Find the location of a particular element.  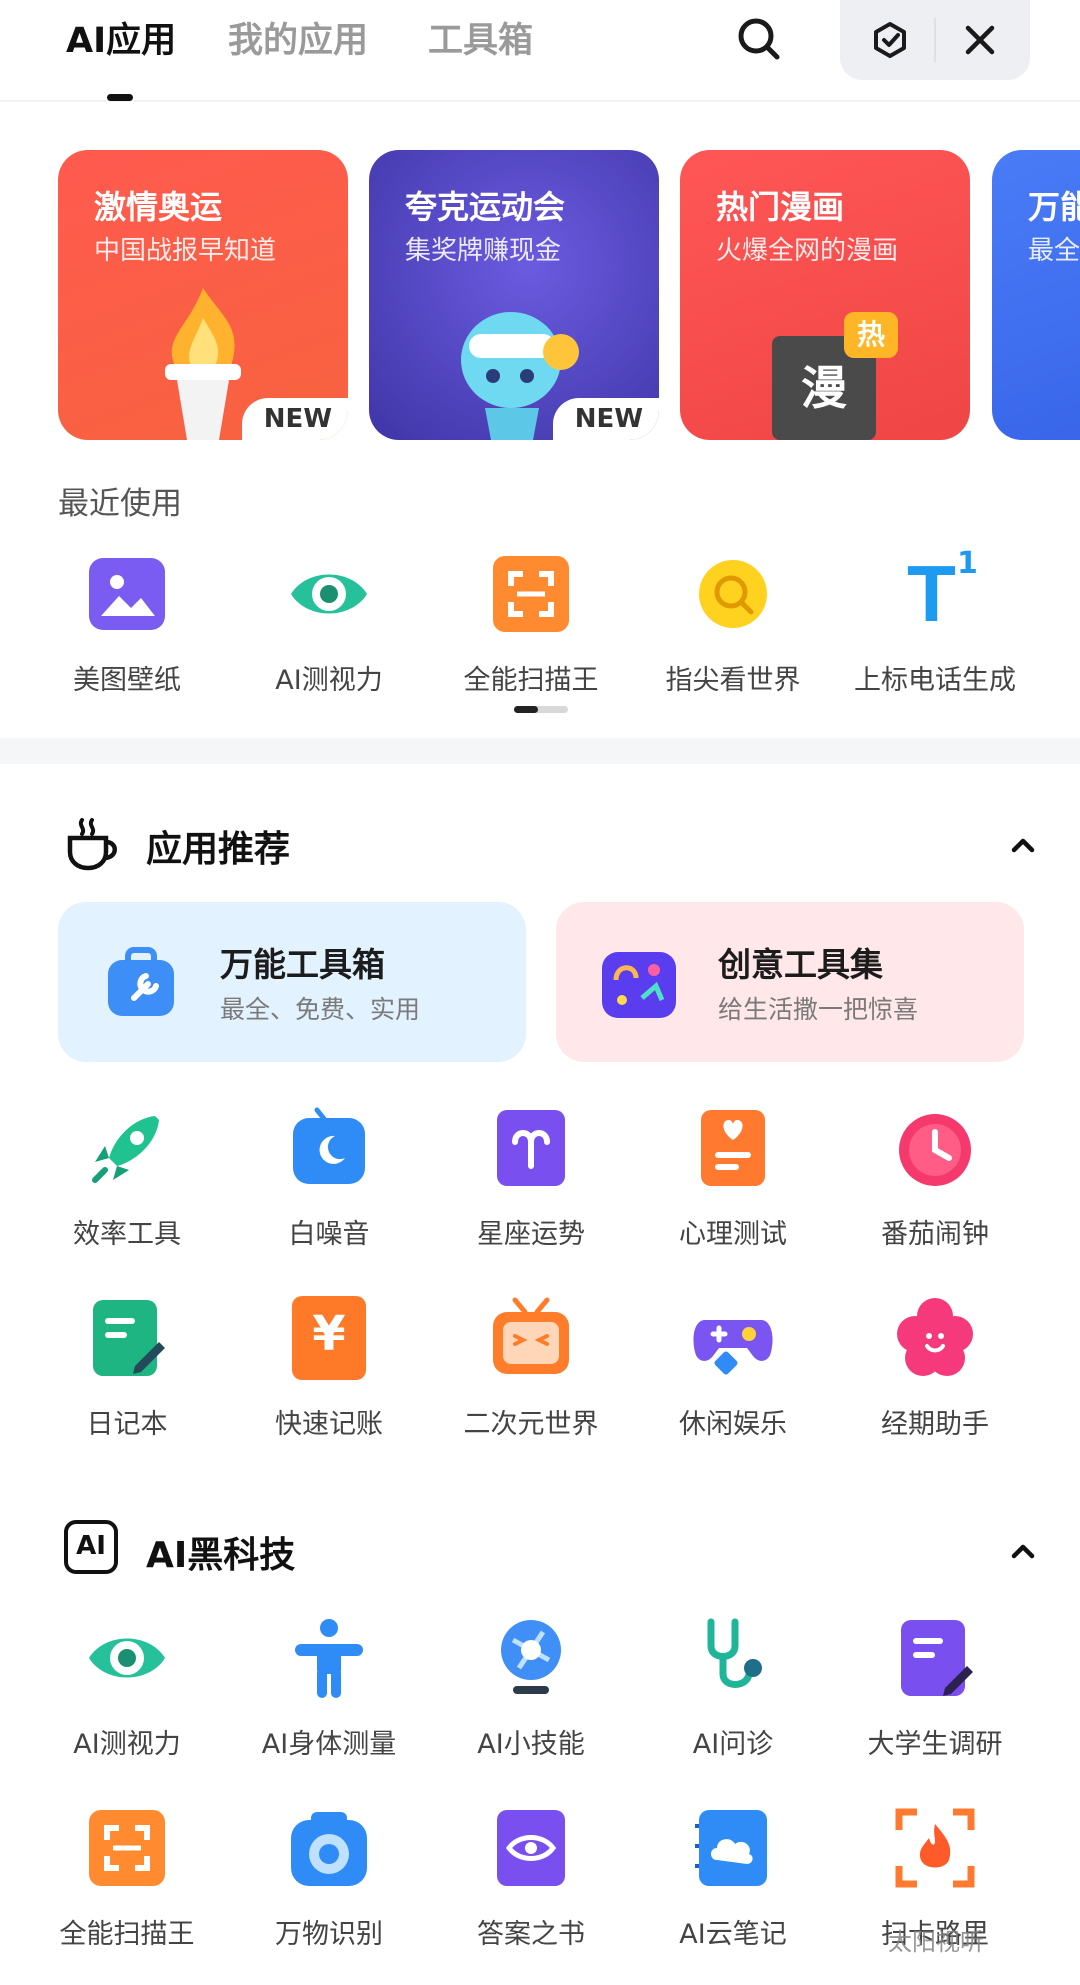

rocket-icon is located at coordinates (127, 1148).